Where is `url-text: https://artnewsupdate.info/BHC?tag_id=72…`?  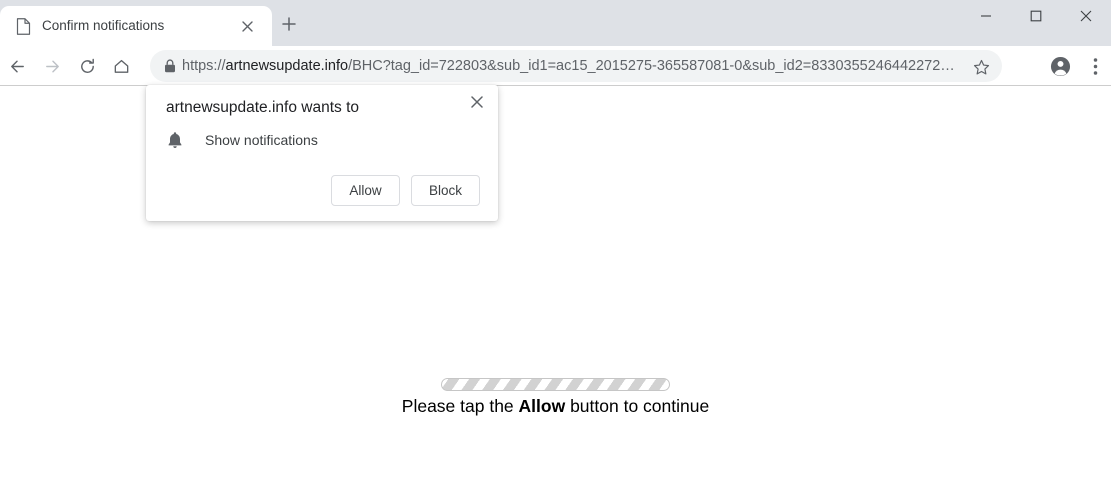
url-text: https://artnewsupdate.info/BHC?tag_id=72… is located at coordinates (568, 66).